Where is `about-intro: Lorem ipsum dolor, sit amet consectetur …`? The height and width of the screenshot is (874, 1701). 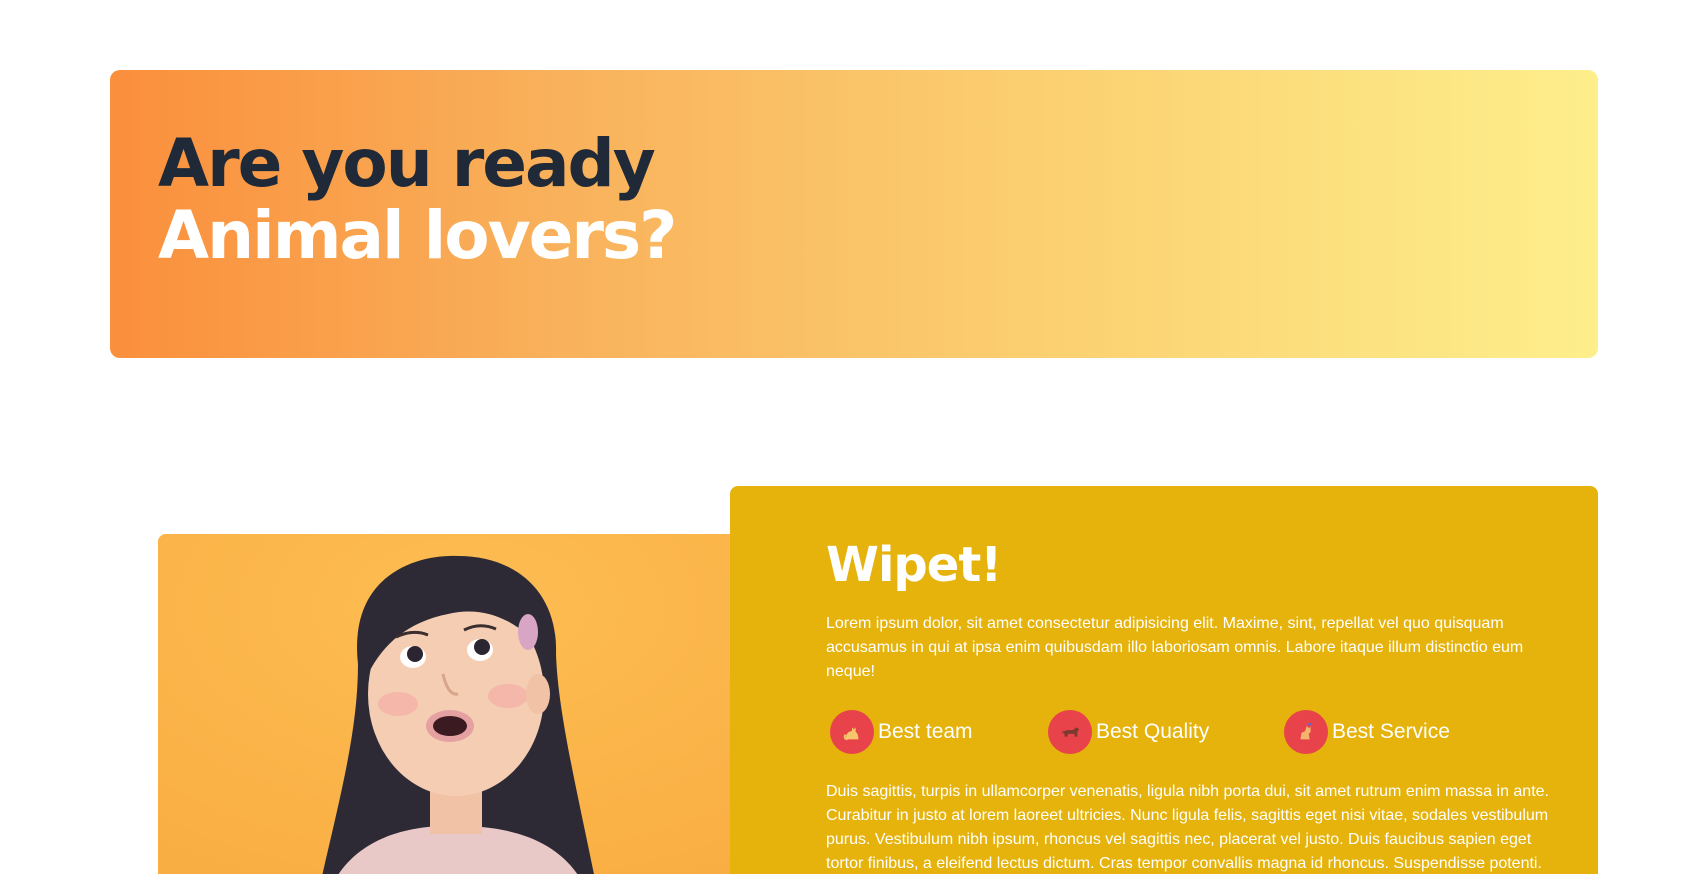 about-intro: Lorem ipsum dolor, sit amet consectetur … is located at coordinates (1175, 647).